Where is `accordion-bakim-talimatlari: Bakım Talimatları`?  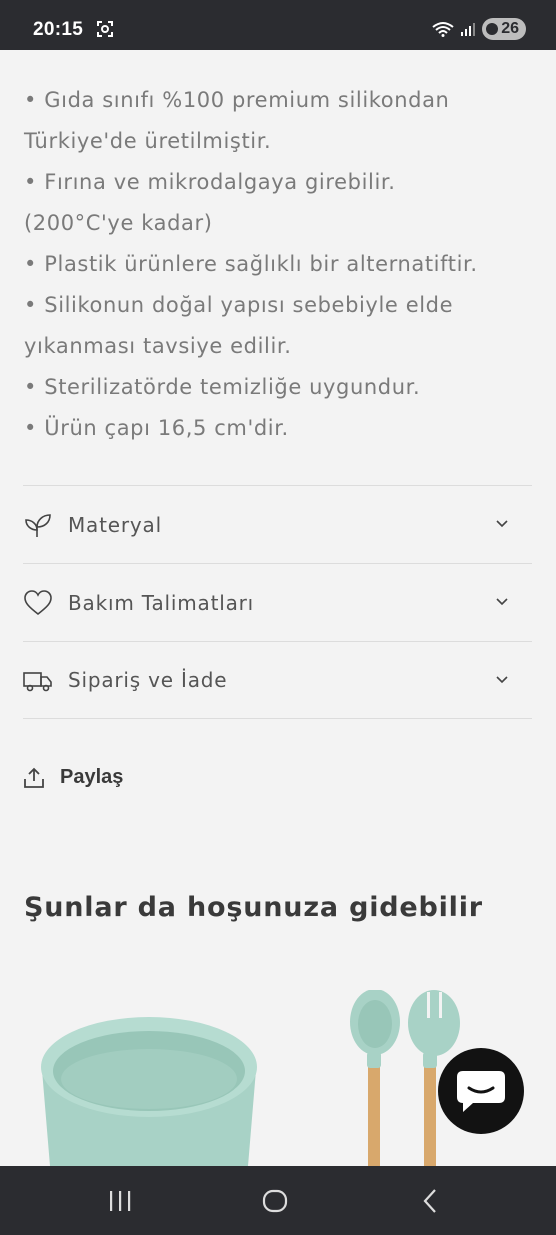 accordion-bakim-talimatlari: Bakım Talimatları is located at coordinates (277, 602).